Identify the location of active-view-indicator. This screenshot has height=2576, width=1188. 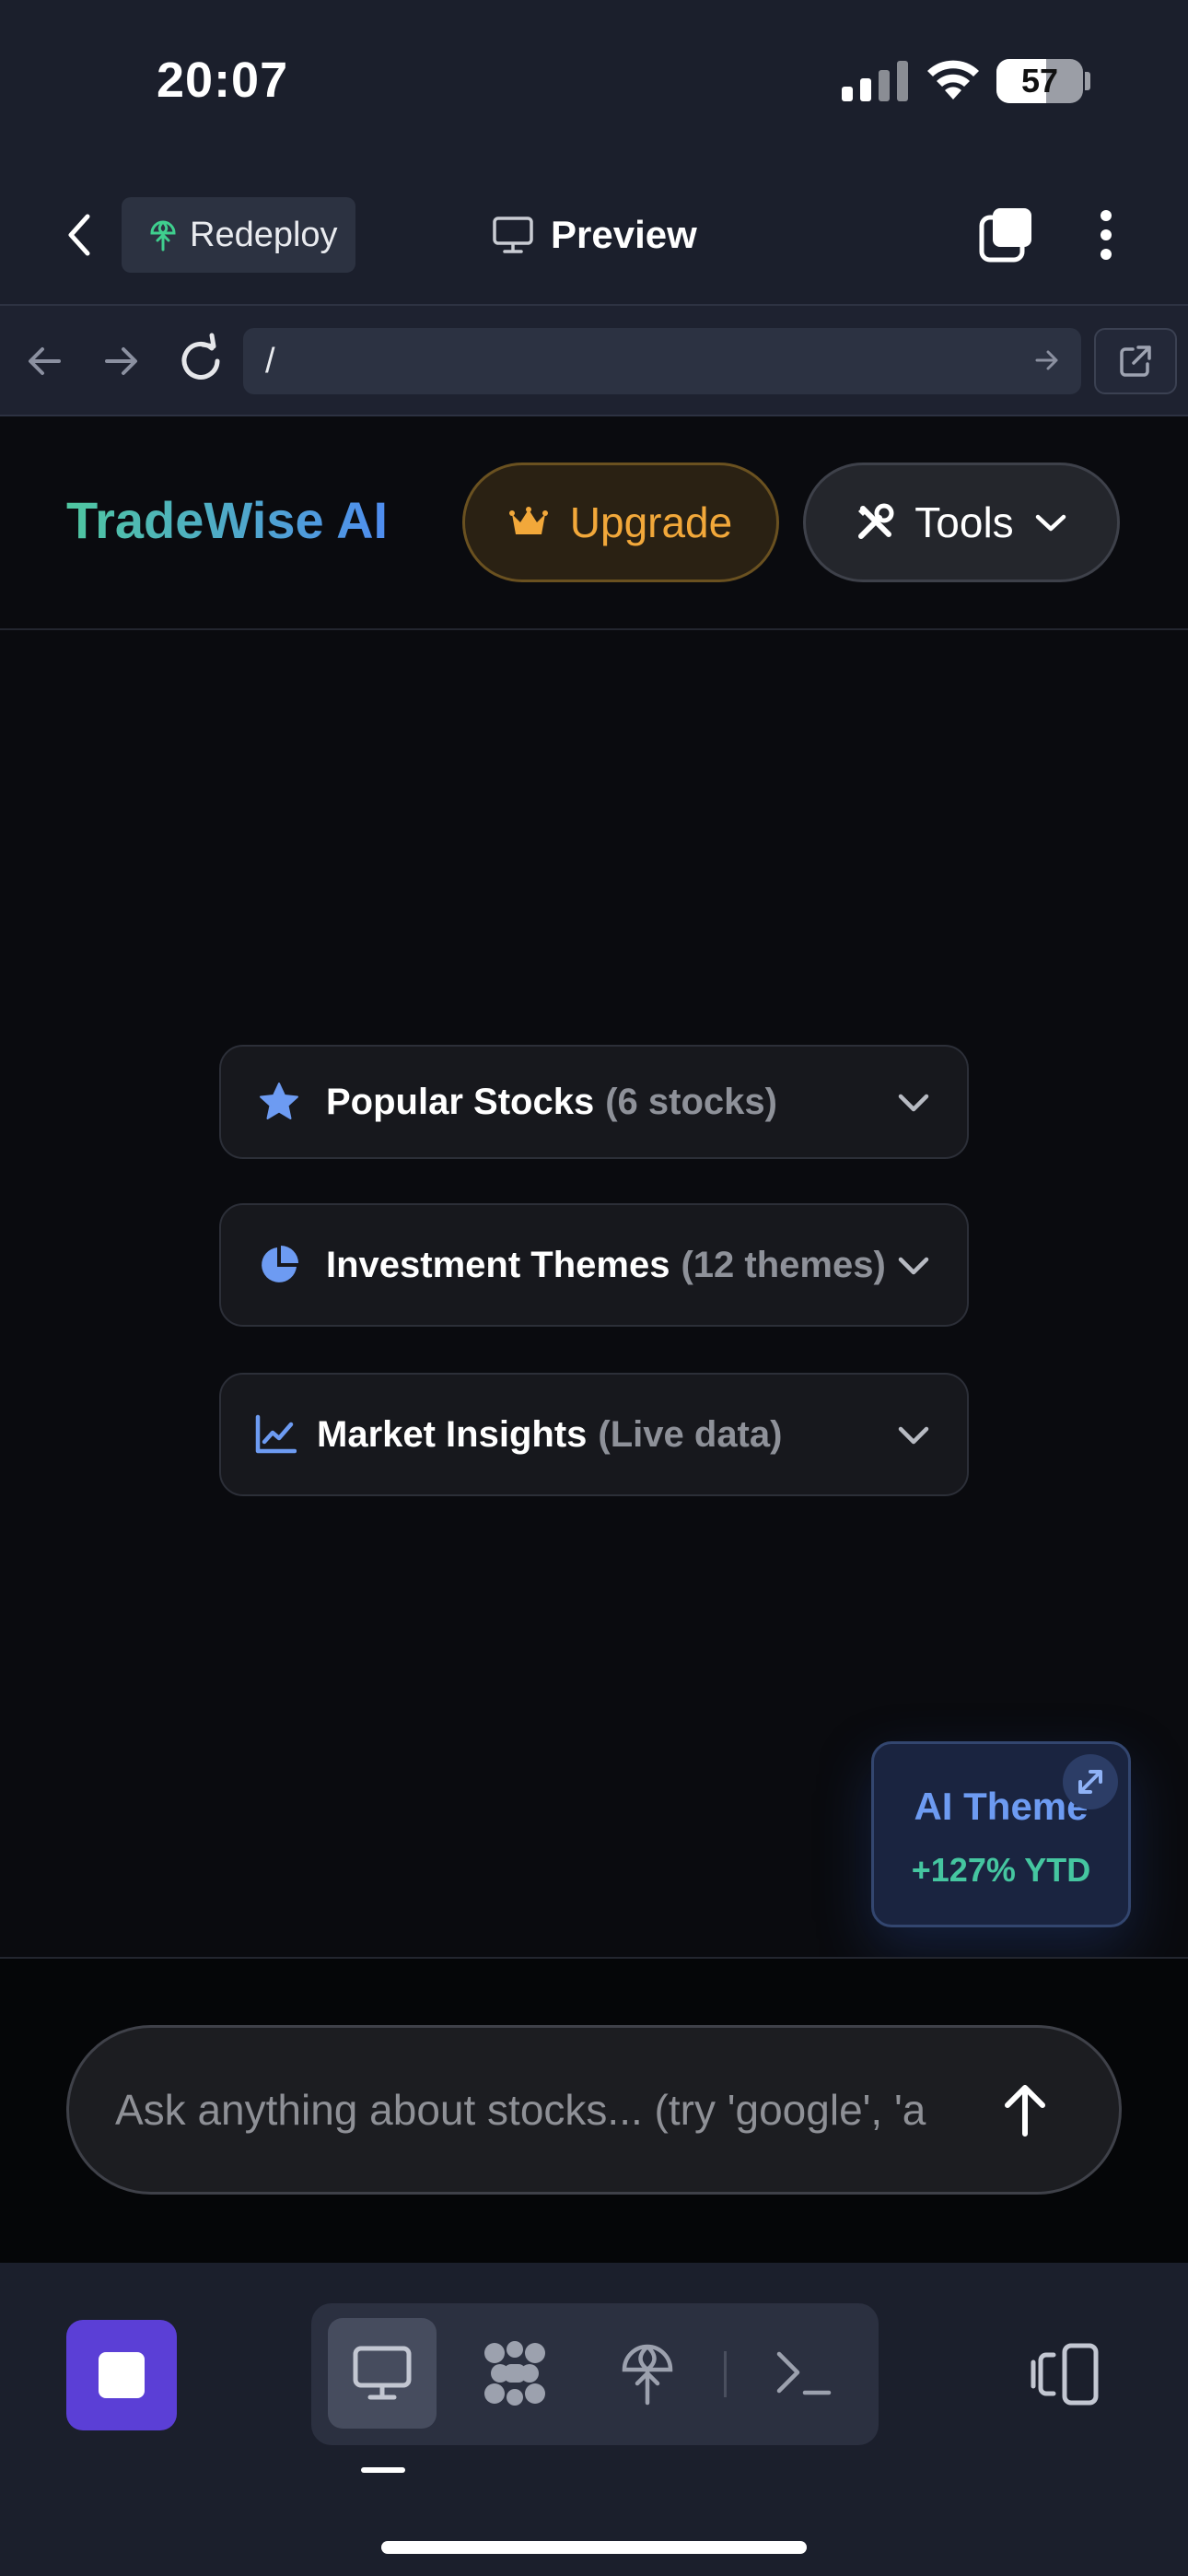
(383, 2470).